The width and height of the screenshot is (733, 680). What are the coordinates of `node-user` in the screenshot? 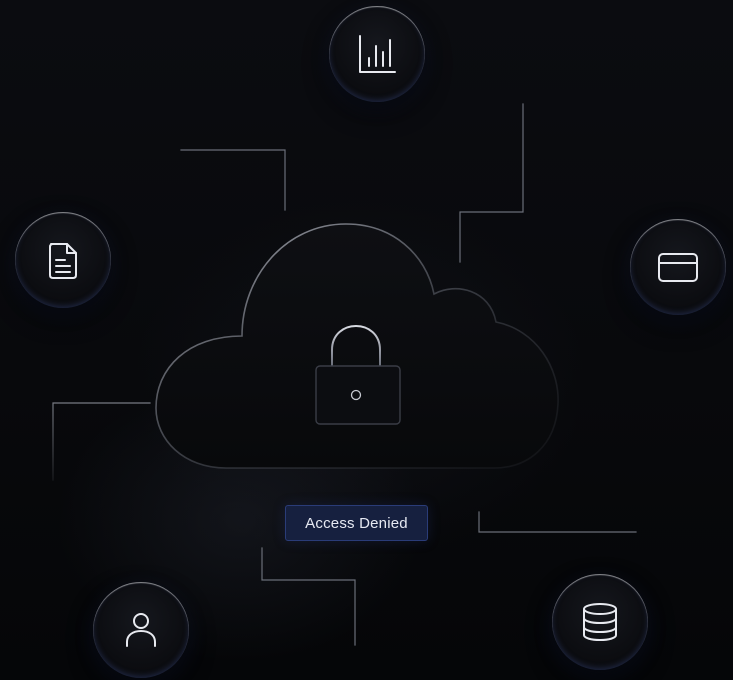 It's located at (141, 630).